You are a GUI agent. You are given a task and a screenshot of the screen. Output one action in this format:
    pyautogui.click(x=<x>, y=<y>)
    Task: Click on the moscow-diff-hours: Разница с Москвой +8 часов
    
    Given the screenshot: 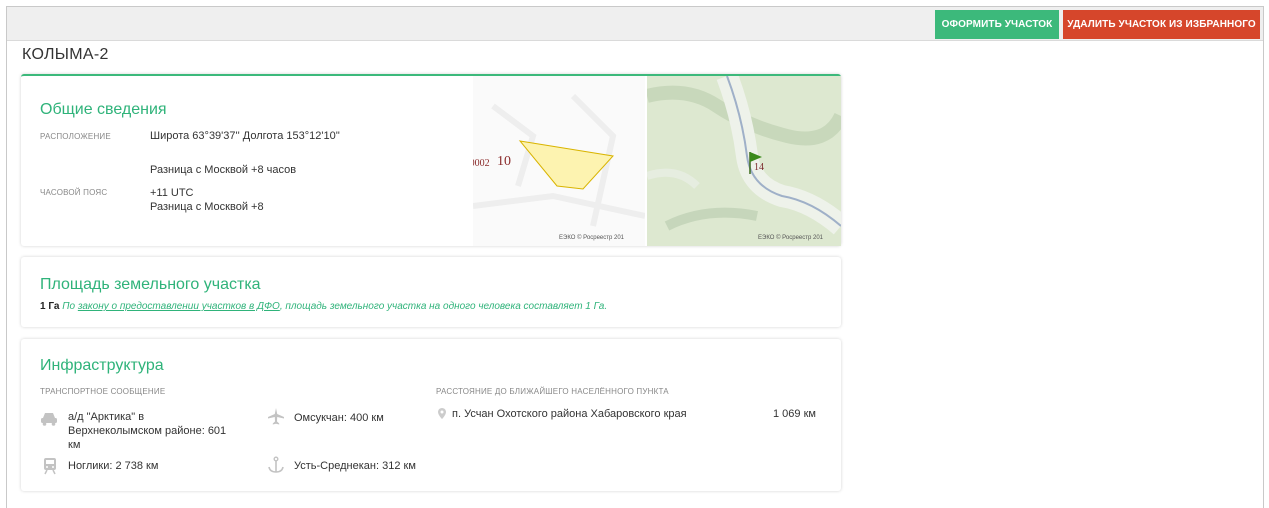 What is the action you would take?
    pyautogui.click(x=223, y=170)
    